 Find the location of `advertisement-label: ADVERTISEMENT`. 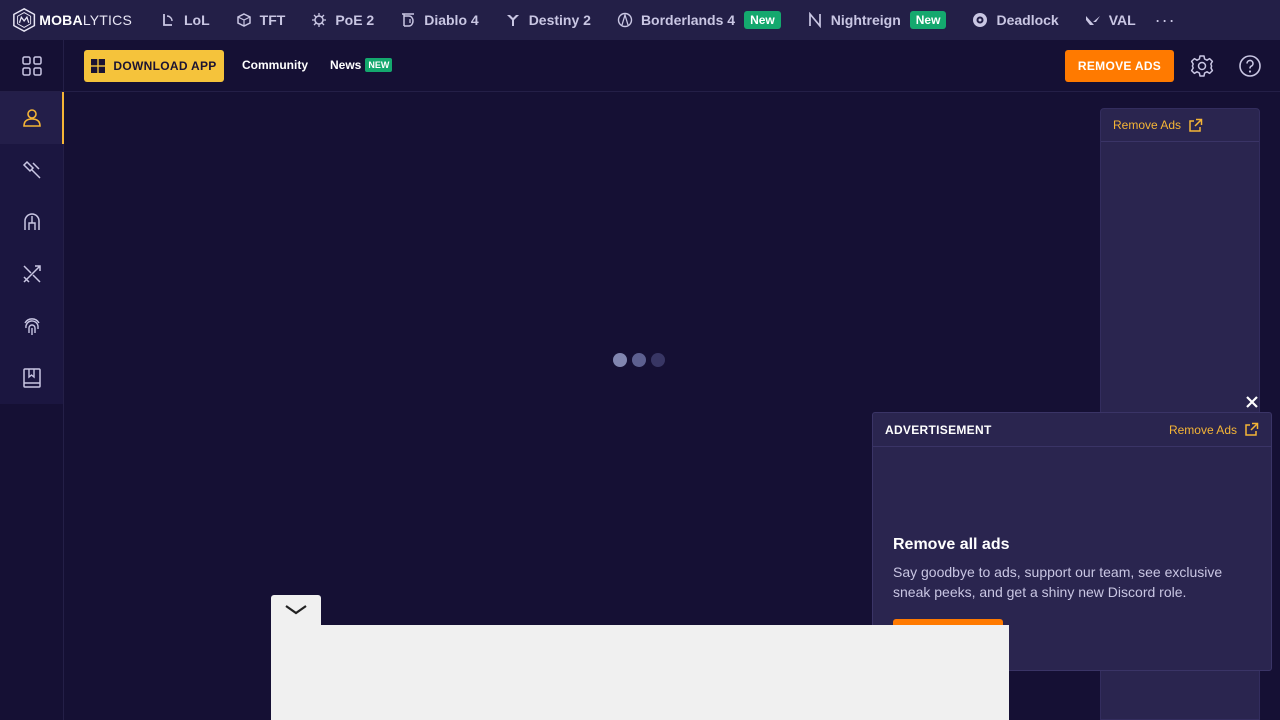

advertisement-label: ADVERTISEMENT is located at coordinates (938, 429).